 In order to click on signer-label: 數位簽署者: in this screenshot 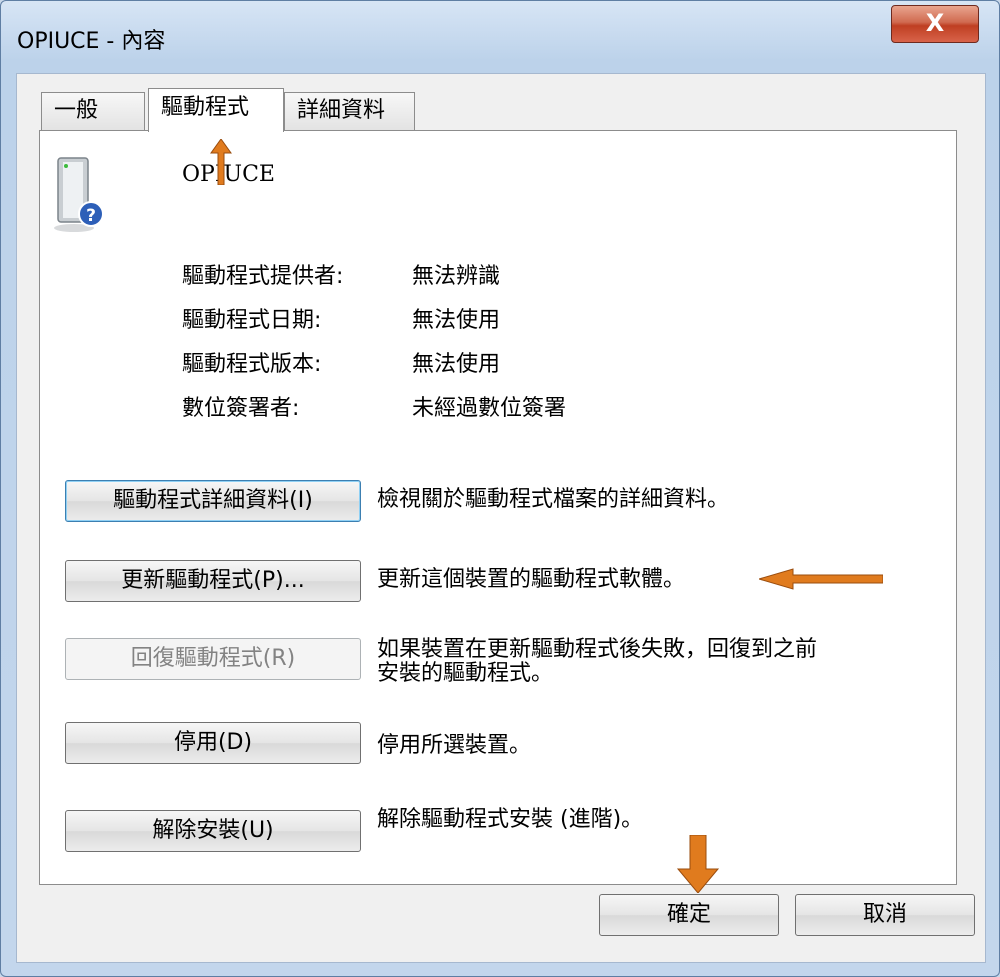, I will do `click(241, 408)`.